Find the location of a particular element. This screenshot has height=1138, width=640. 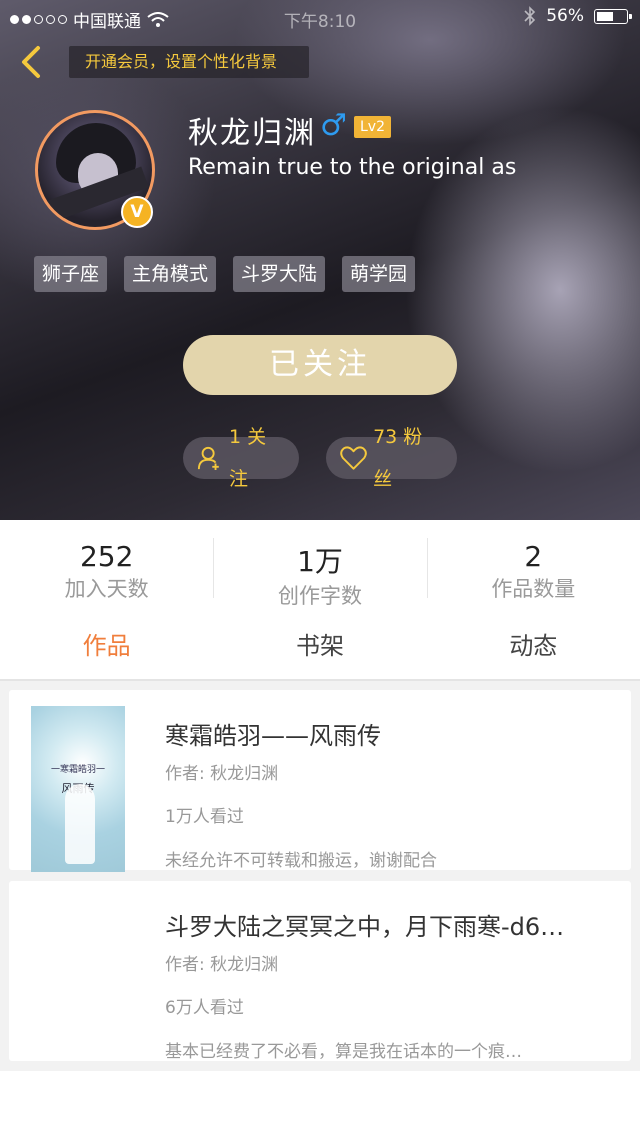

followed-button: 已关注 is located at coordinates (320, 365).